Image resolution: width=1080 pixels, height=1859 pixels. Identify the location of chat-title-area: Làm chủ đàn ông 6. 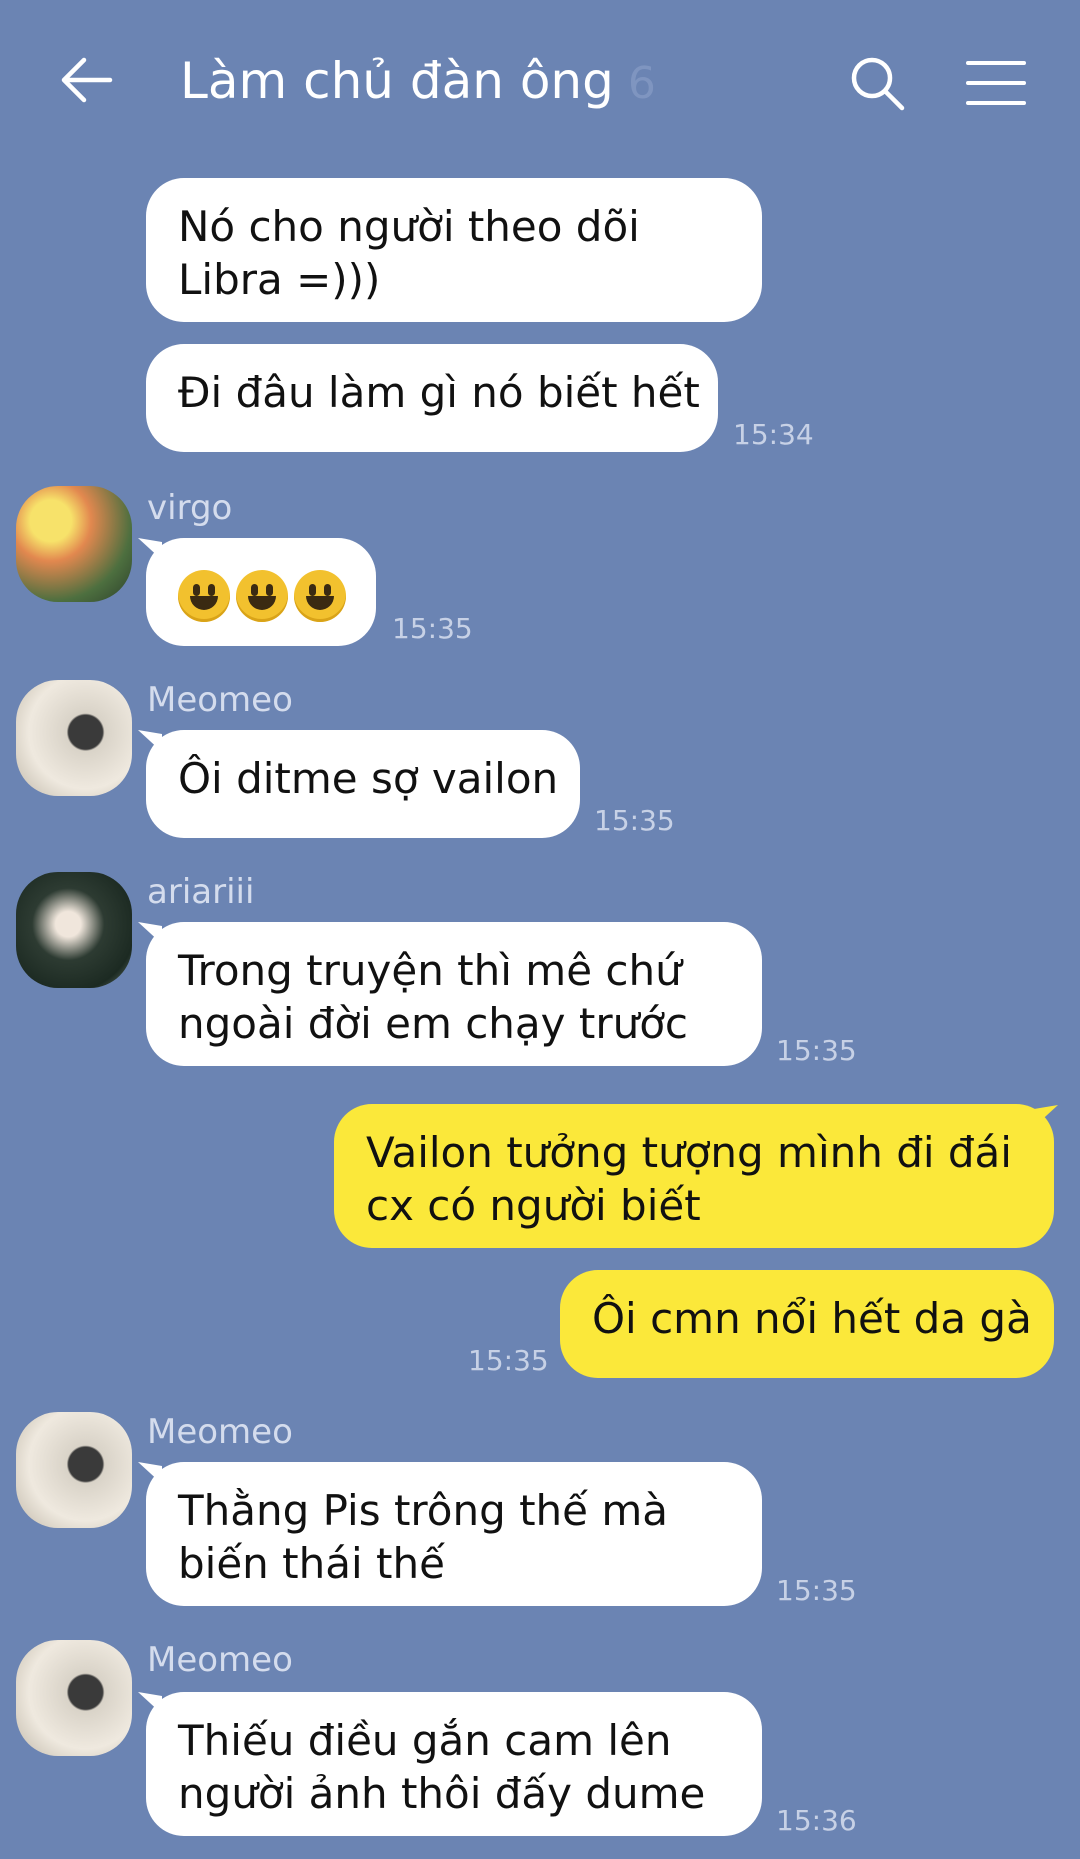
(418, 85).